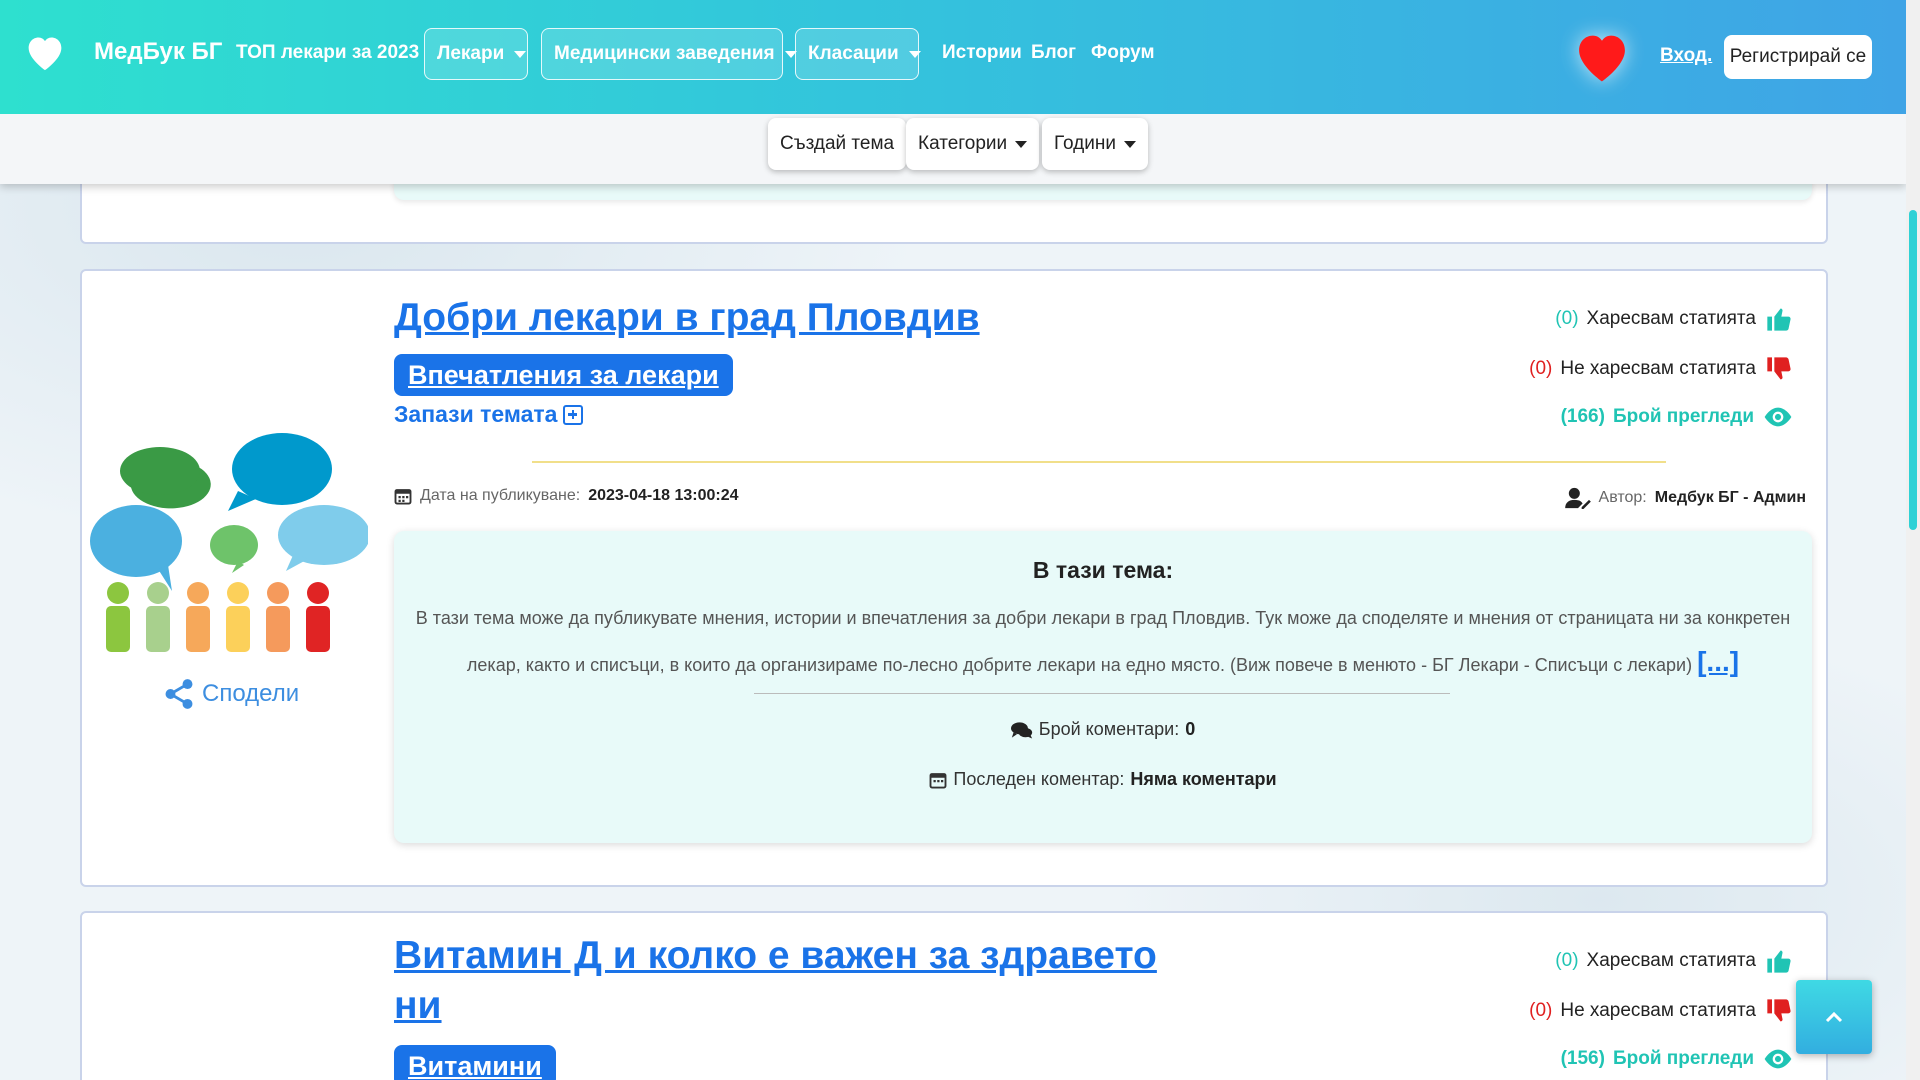 The width and height of the screenshot is (1920, 1080). I want to click on views-number: (166), so click(1582, 416).